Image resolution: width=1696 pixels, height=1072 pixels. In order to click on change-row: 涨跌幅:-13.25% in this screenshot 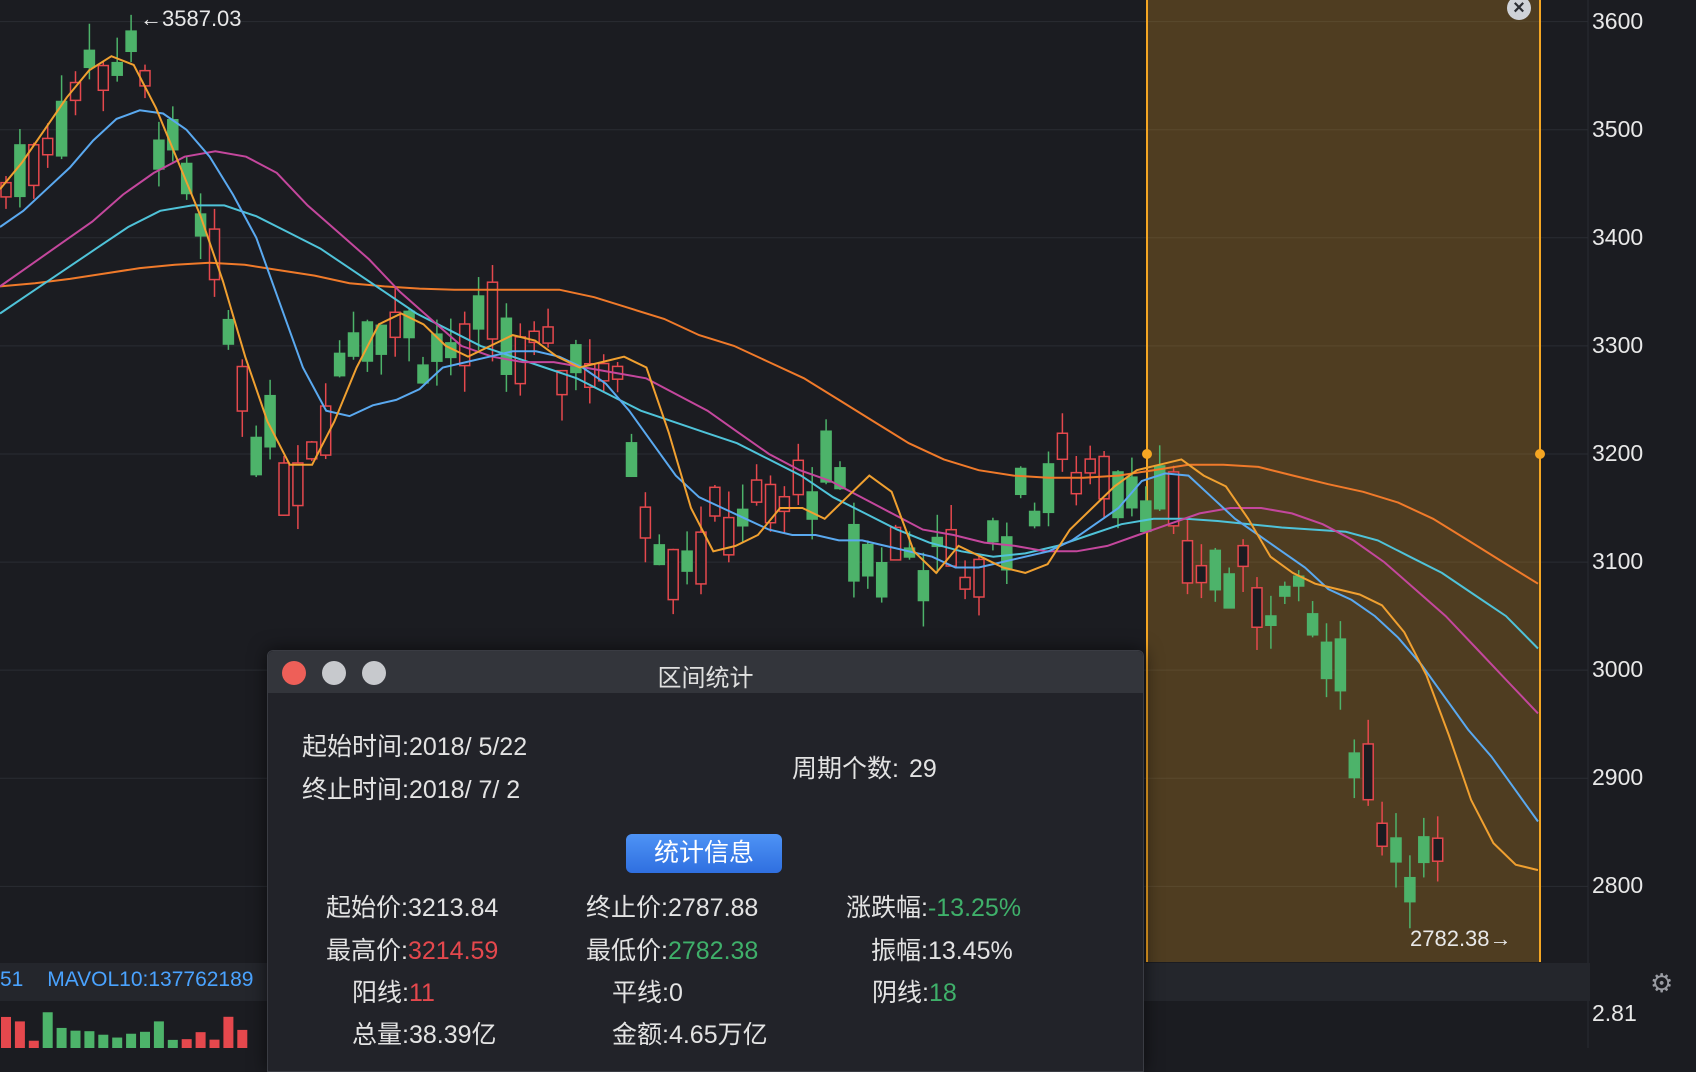, I will do `click(933, 906)`.